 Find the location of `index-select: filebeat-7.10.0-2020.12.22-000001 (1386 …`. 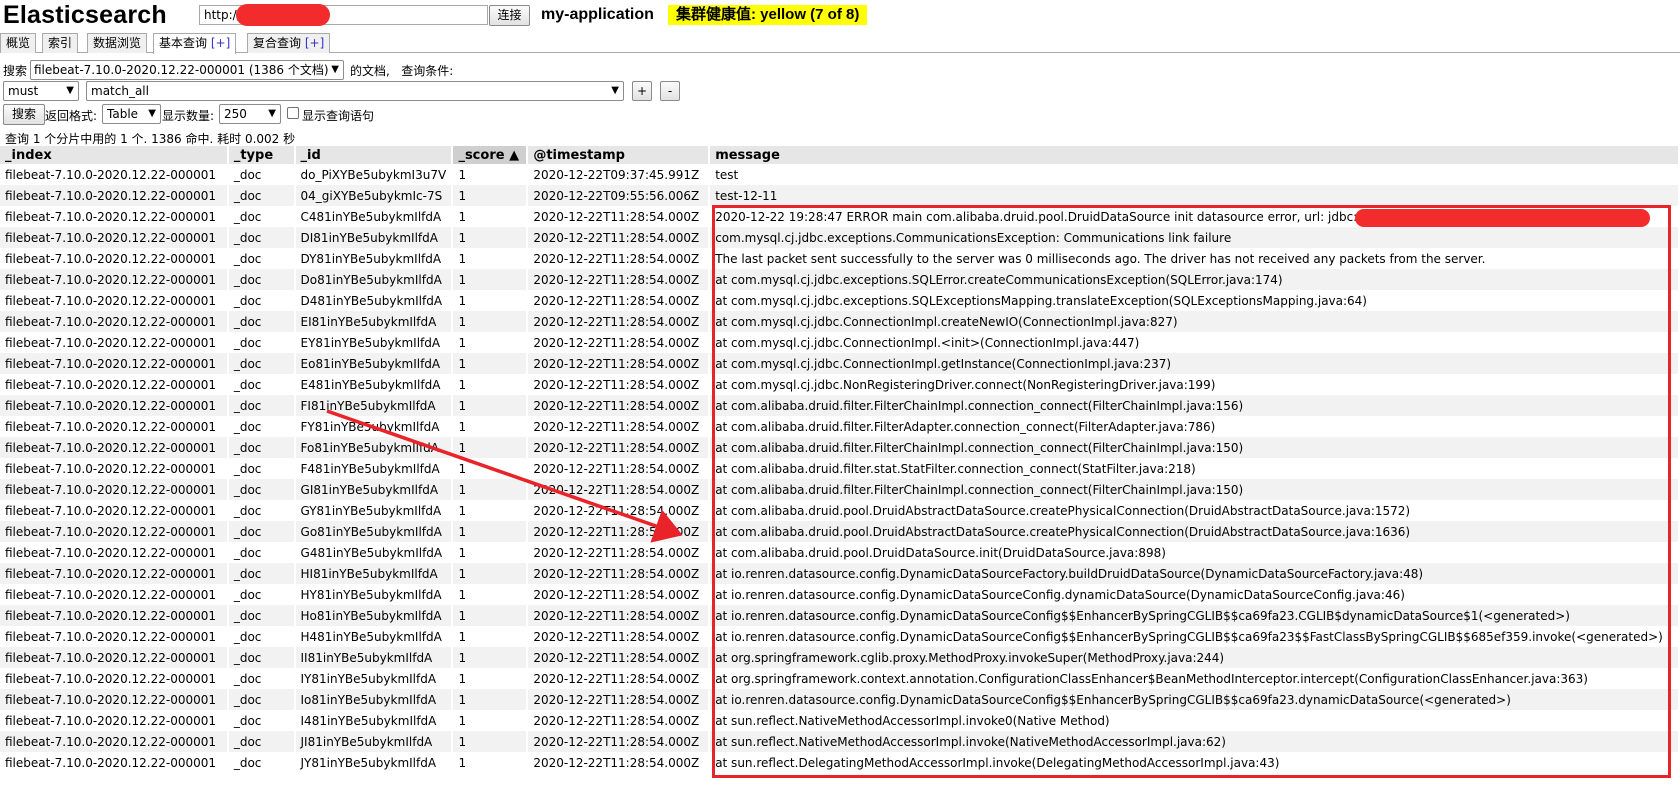

index-select: filebeat-7.10.0-2020.12.22-000001 (1386 … is located at coordinates (187, 70).